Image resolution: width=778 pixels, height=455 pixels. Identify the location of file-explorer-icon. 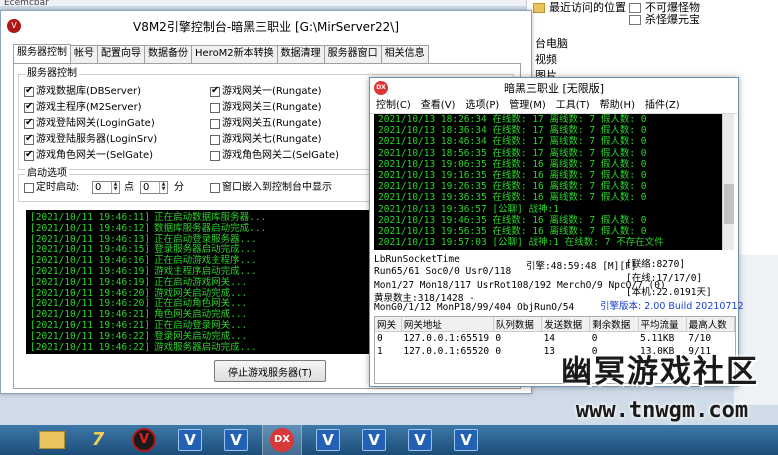
(52, 440).